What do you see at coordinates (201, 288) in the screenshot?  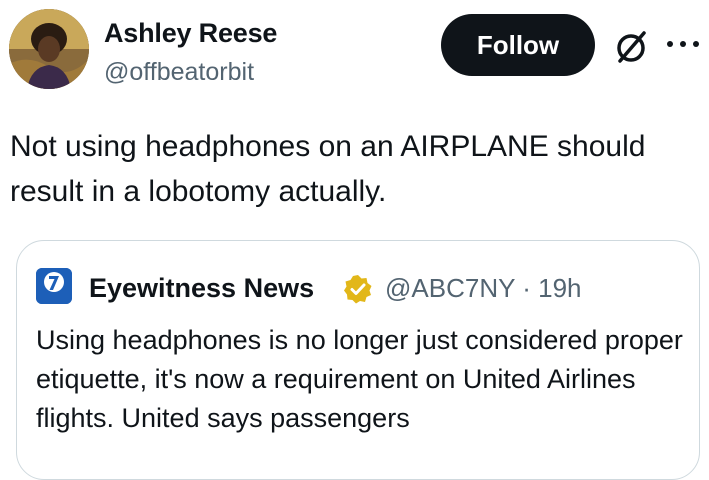 I see `quoted-author-name: Eyewitness News` at bounding box center [201, 288].